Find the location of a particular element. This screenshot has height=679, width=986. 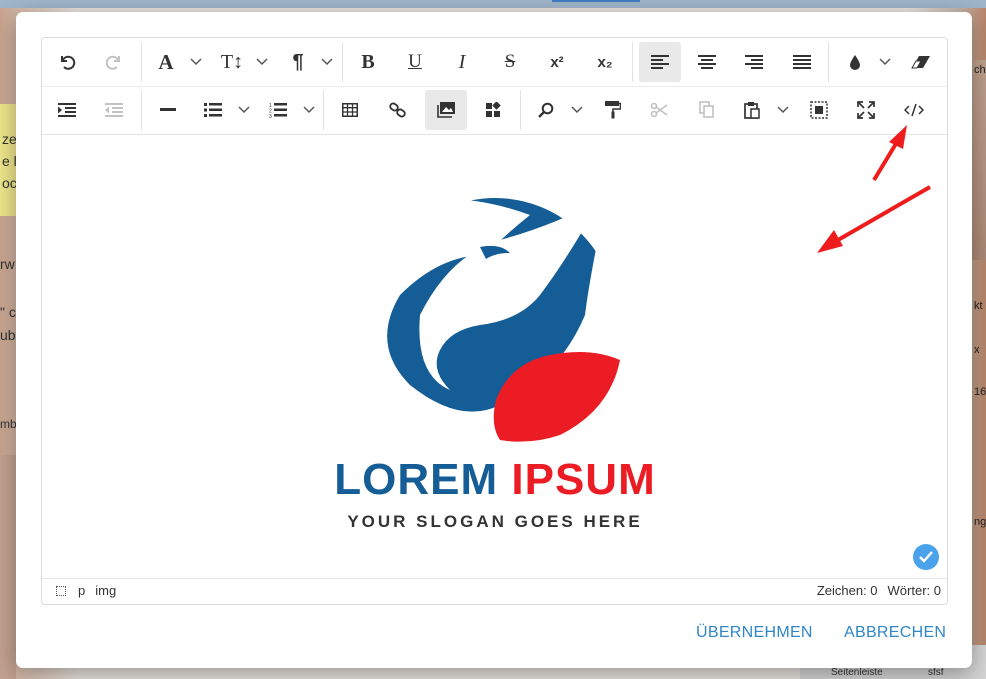

superscript-button: x² is located at coordinates (557, 62).